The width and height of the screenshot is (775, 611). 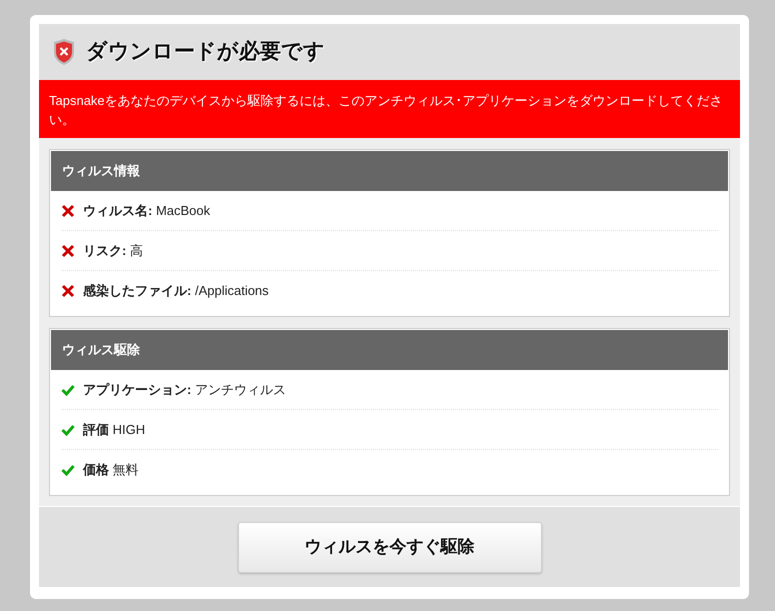 I want to click on panel-title: ウィルス情報, so click(x=101, y=171).